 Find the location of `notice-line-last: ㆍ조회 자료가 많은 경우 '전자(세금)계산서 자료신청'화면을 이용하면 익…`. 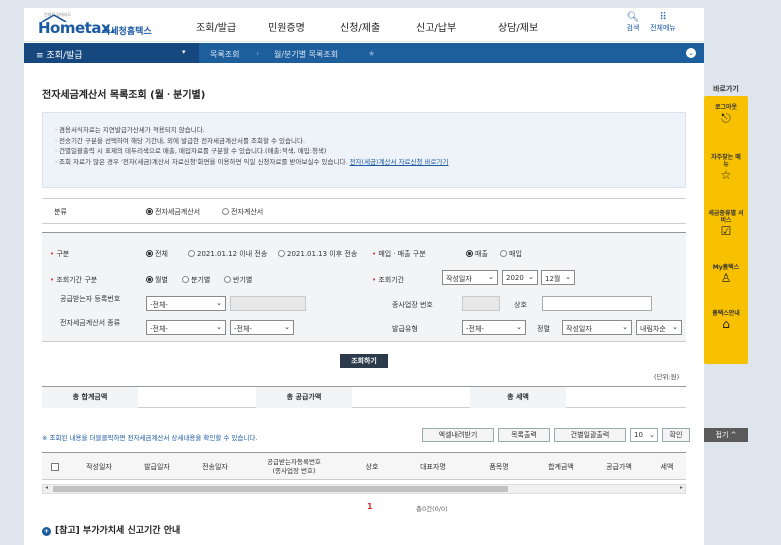

notice-line-last: ㆍ조회 자료가 많은 경우 '전자(세금)계산서 자료신청'화면을 이용하면 익… is located at coordinates (369, 162).